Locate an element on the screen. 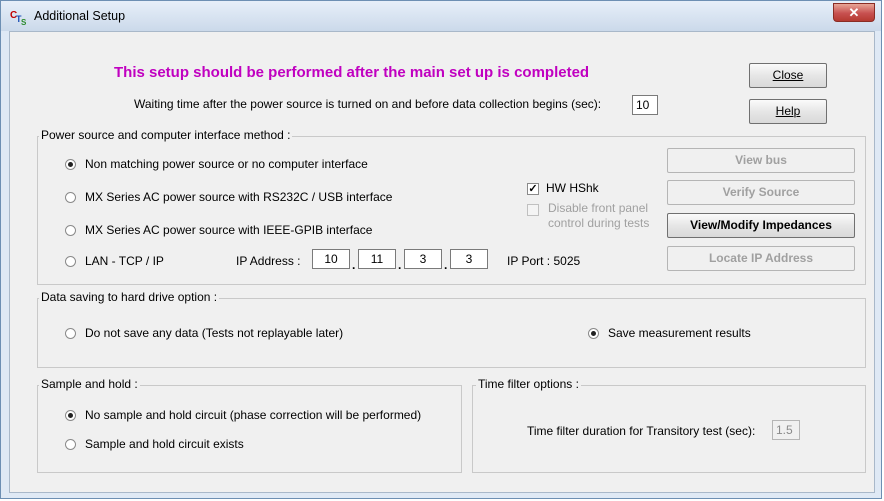 The width and height of the screenshot is (884, 501). radio-non-matching is located at coordinates (70, 164).